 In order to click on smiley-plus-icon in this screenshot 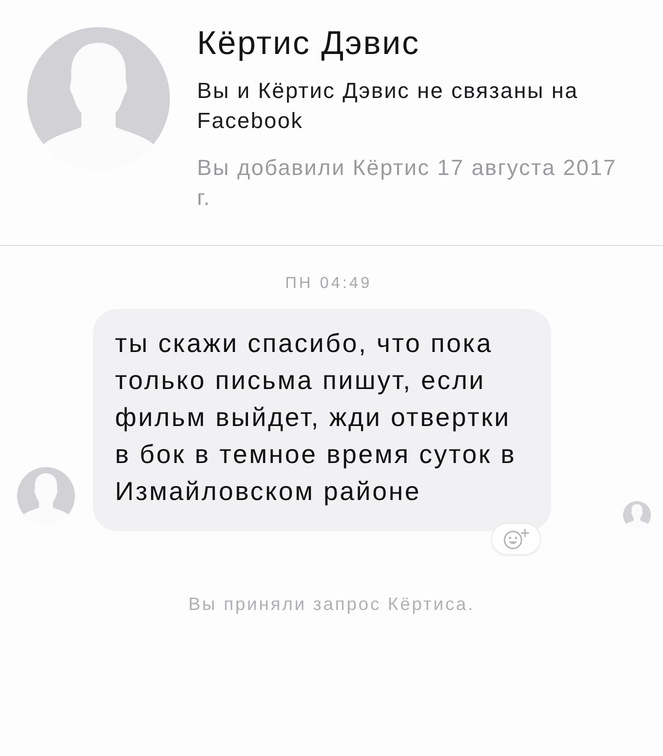, I will do `click(516, 539)`.